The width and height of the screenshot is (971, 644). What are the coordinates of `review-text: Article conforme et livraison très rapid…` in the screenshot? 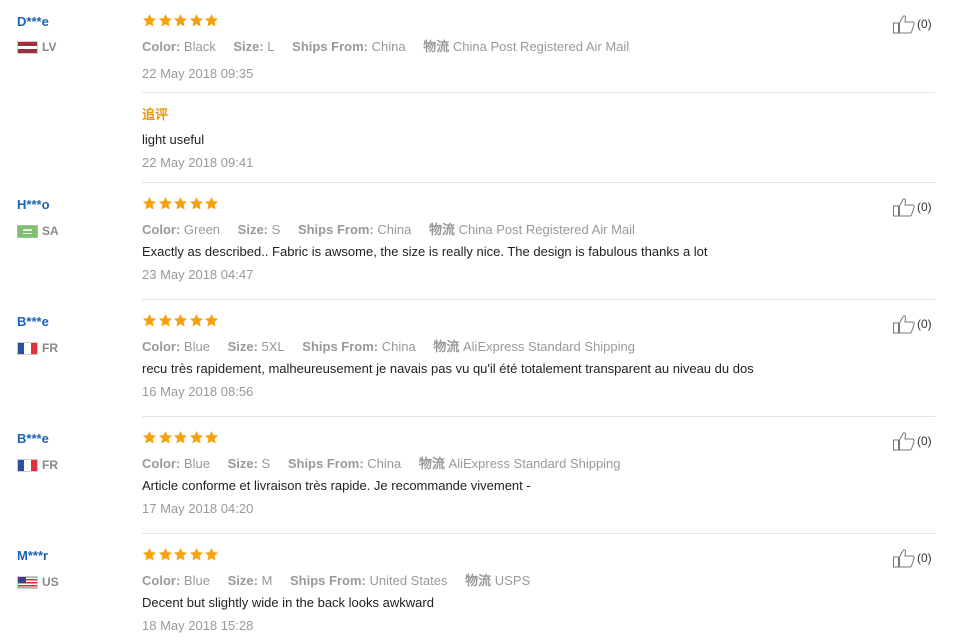 It's located at (336, 485).